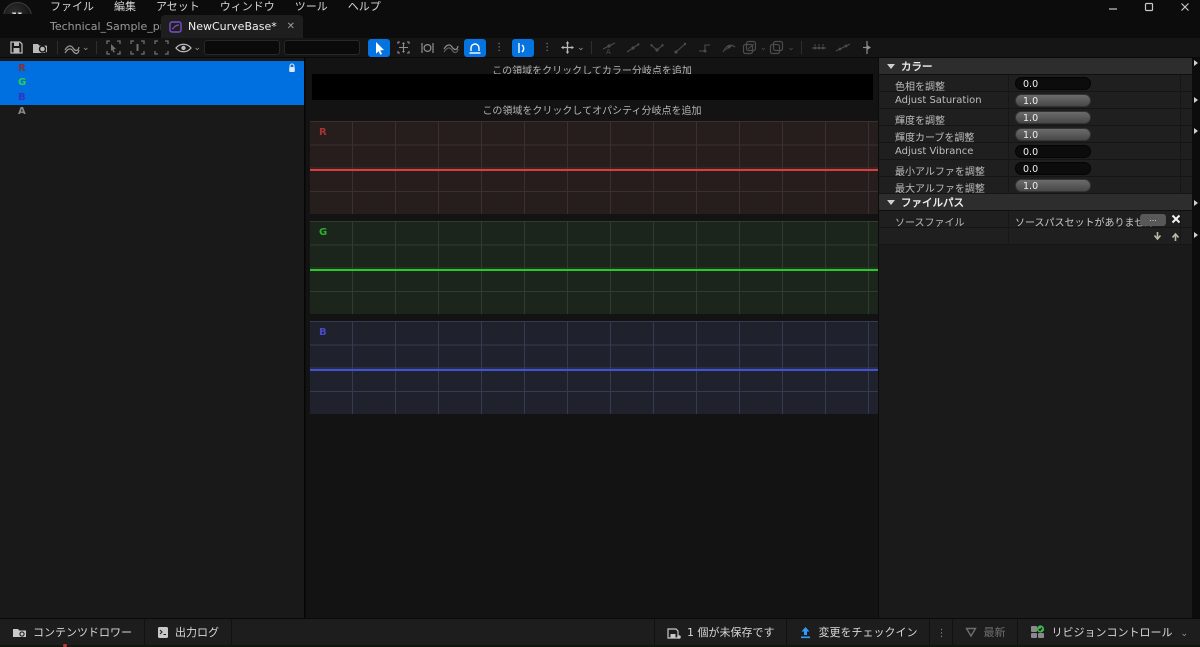 The image size is (1200, 647). What do you see at coordinates (77, 48) in the screenshot?
I see `curve-options-dropdown` at bounding box center [77, 48].